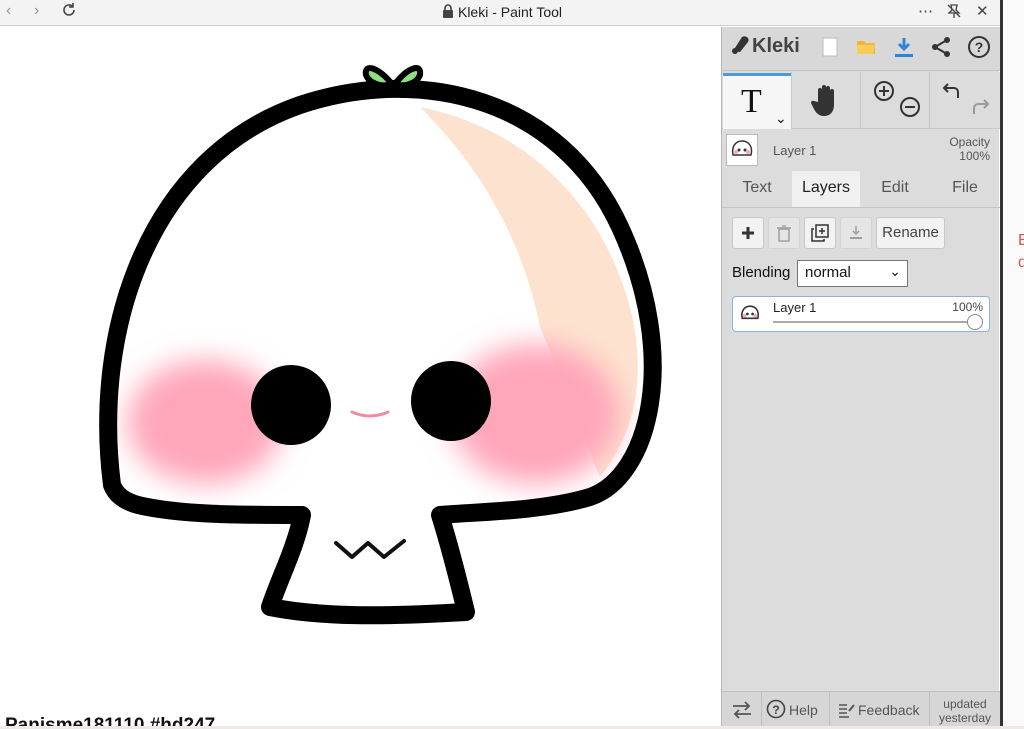 The image size is (1024, 729). Describe the element at coordinates (795, 307) in the screenshot. I see `layer-item-name: Layer 1` at that location.